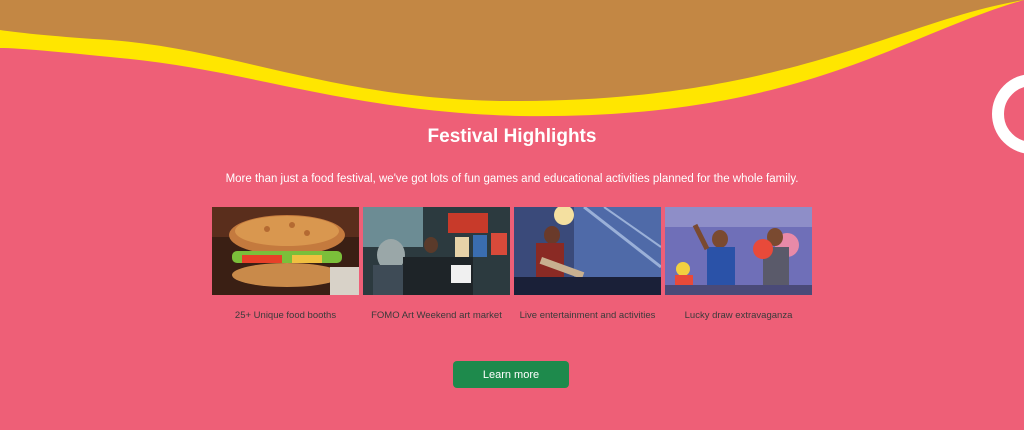  Describe the element at coordinates (285, 315) in the screenshot. I see `highlight-caption: 25+ Unique food booths` at that location.